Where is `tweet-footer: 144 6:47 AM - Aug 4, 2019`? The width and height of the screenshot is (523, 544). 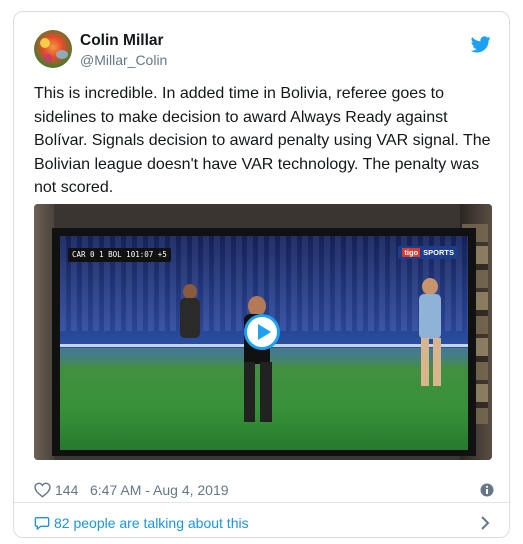
tweet-footer: 144 6:47 AM - Aug 4, 2019 is located at coordinates (264, 491).